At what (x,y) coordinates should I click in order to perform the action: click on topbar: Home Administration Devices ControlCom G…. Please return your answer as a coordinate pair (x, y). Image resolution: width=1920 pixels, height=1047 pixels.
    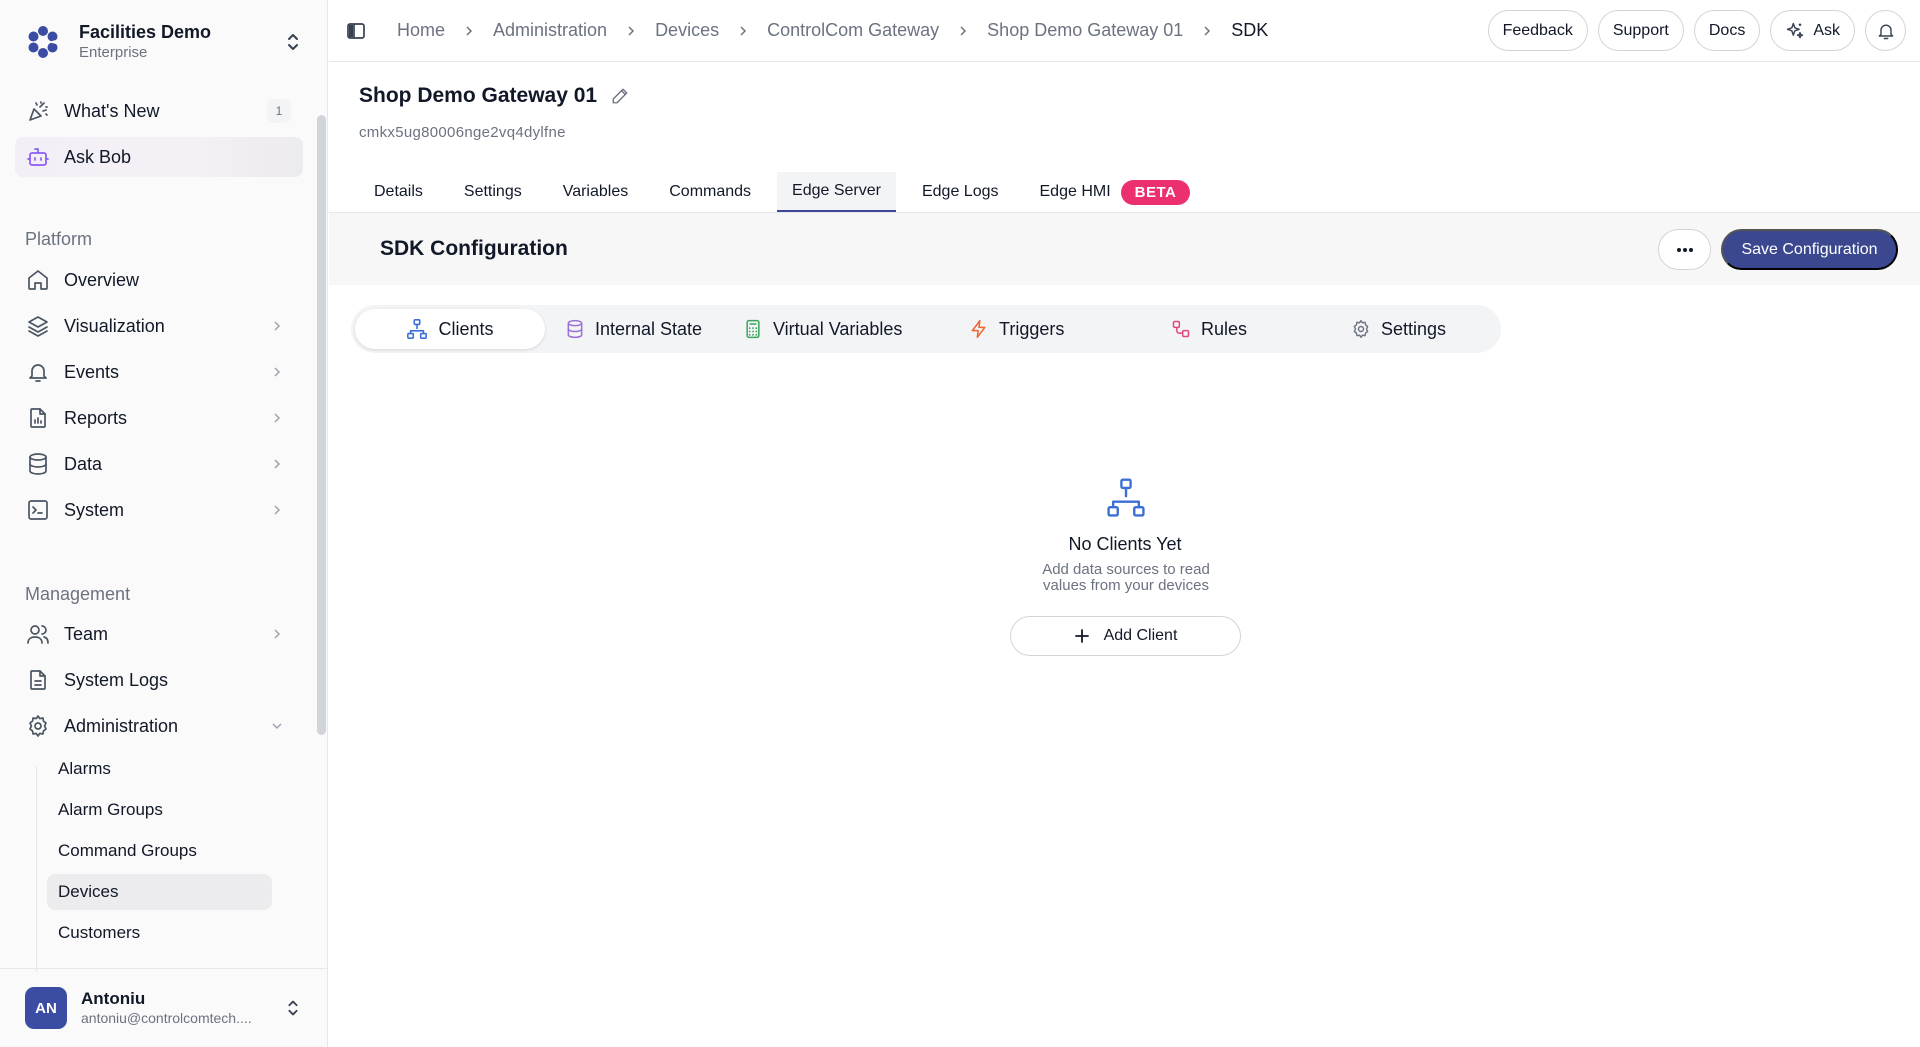
    Looking at the image, I should click on (1124, 31).